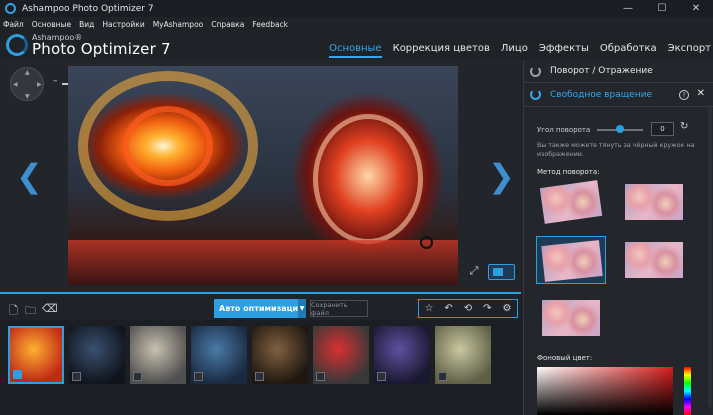 The image size is (713, 415). I want to click on tab-processing: Обработка, so click(628, 50).